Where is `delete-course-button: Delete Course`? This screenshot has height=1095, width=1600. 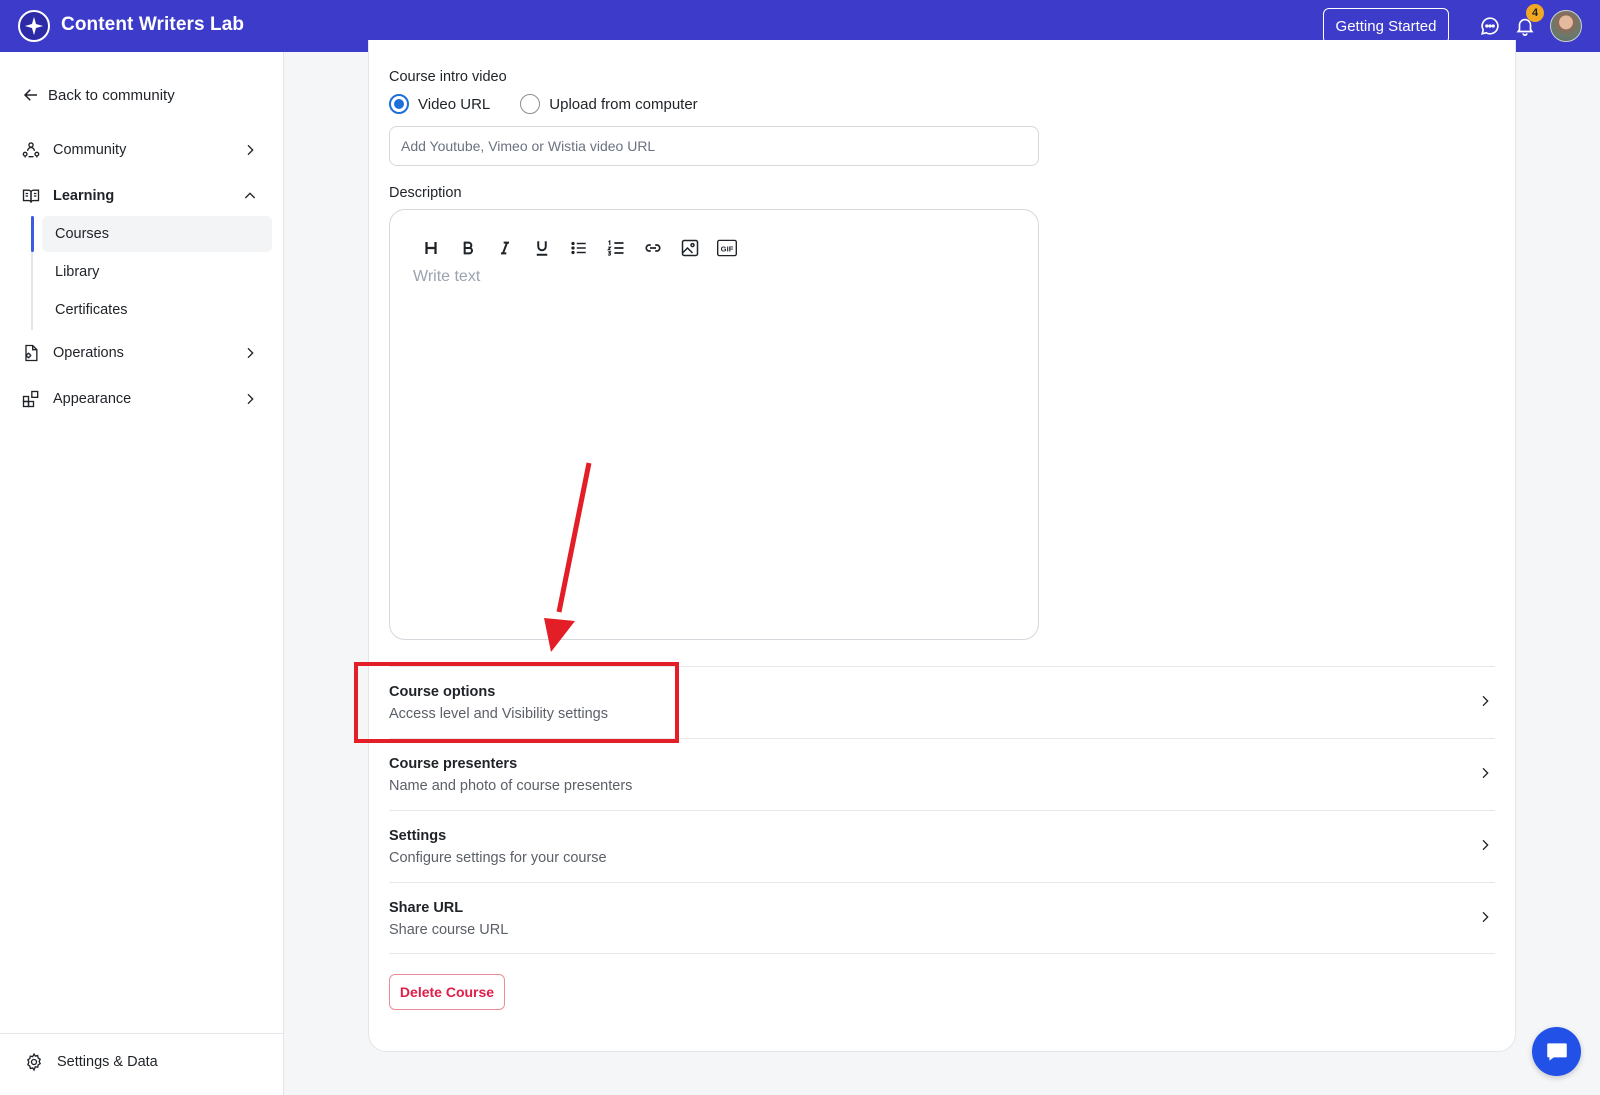
delete-course-button: Delete Course is located at coordinates (447, 992).